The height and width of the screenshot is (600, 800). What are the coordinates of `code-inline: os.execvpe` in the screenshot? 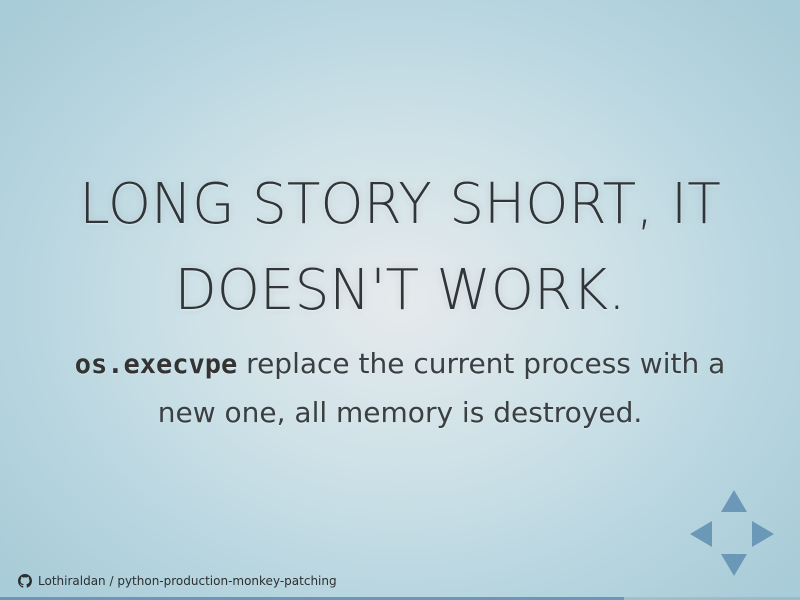 It's located at (156, 364).